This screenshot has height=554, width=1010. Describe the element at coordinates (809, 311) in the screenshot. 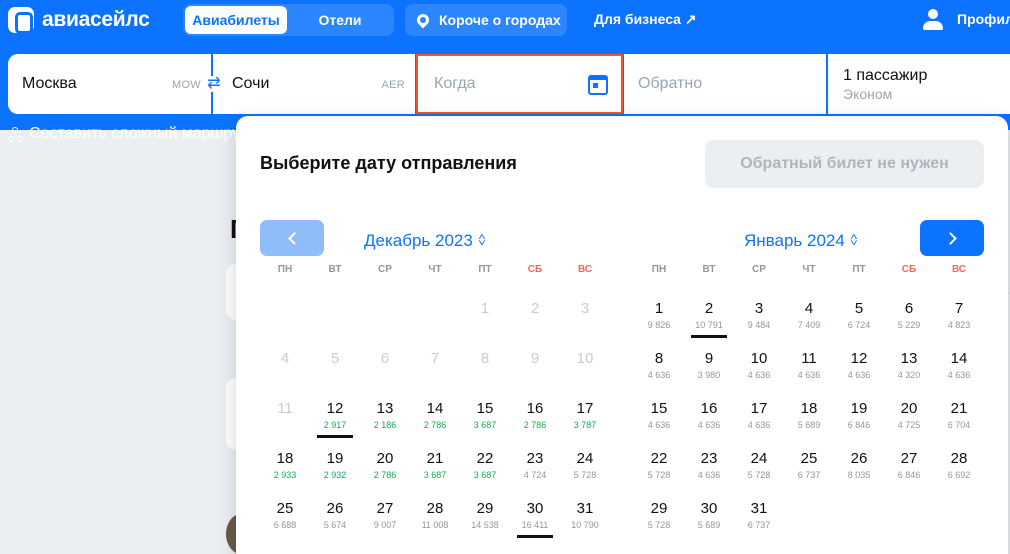

I see `day-cell: 4 7 409` at that location.